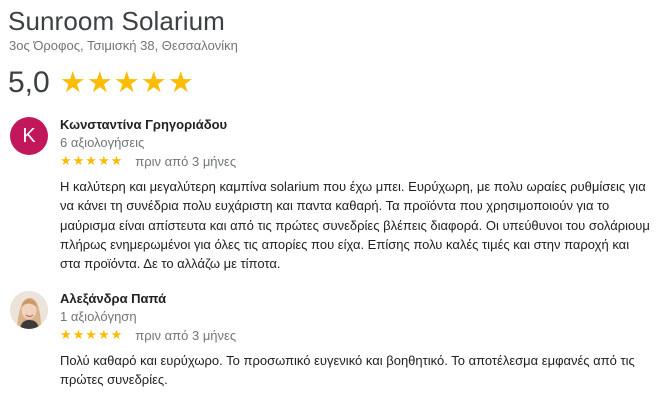 The width and height of the screenshot is (657, 409). I want to click on avatar, so click(29, 310).